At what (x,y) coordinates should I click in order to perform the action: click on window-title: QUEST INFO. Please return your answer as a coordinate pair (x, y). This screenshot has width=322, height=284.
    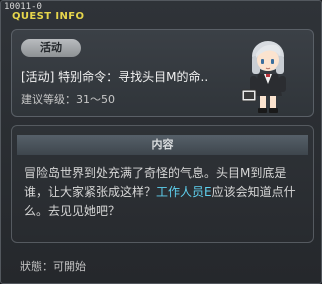
    Looking at the image, I should click on (48, 16).